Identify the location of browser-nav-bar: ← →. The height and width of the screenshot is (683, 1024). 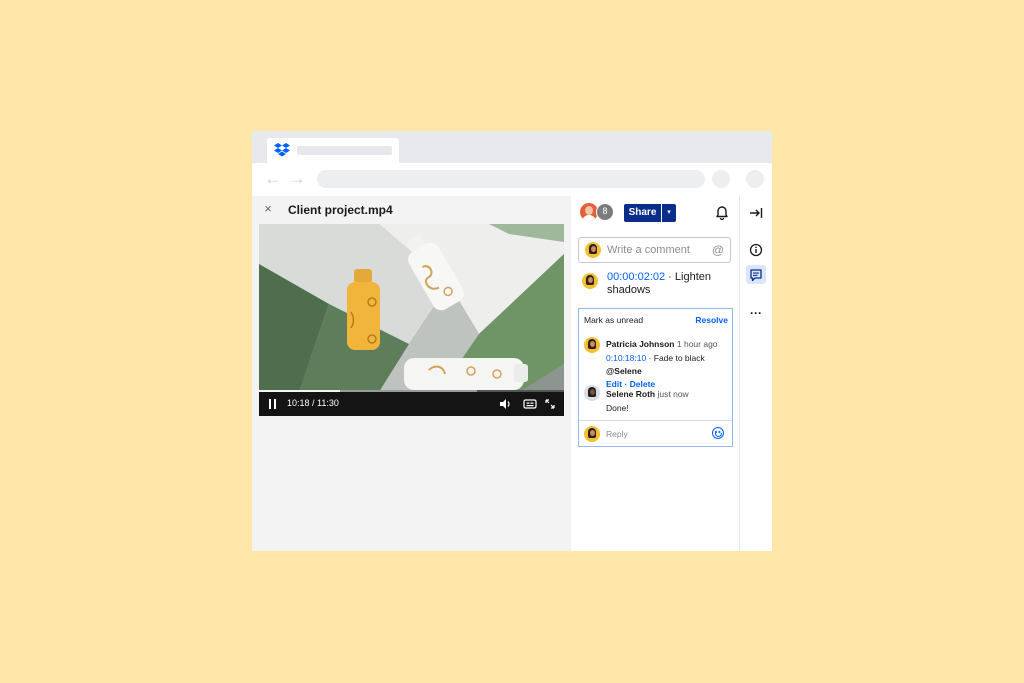
(512, 179).